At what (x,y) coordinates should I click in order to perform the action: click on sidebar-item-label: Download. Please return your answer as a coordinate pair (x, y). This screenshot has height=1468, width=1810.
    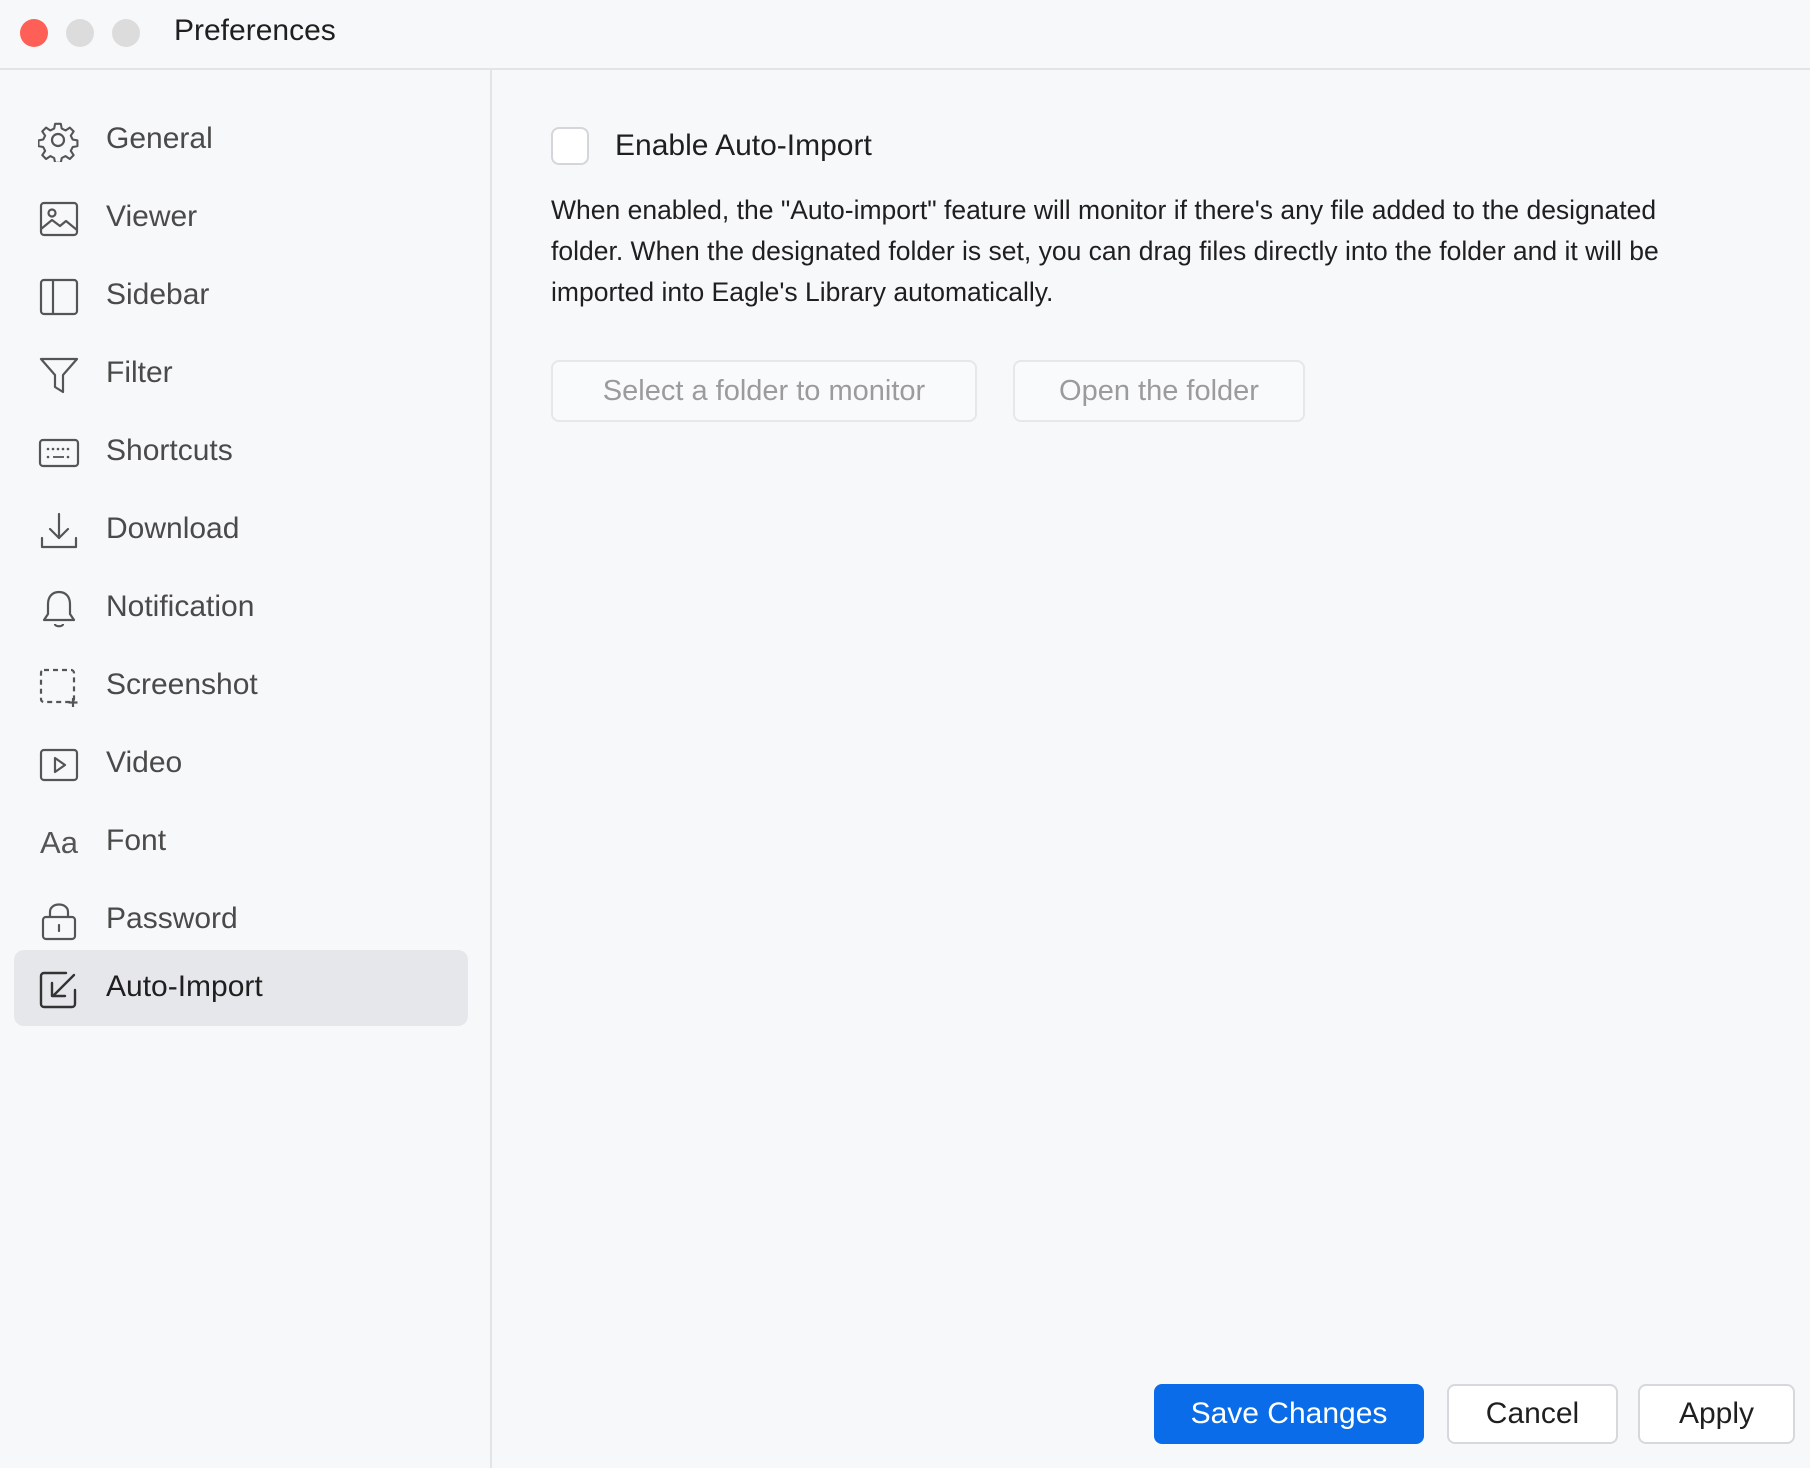
    Looking at the image, I should click on (173, 528).